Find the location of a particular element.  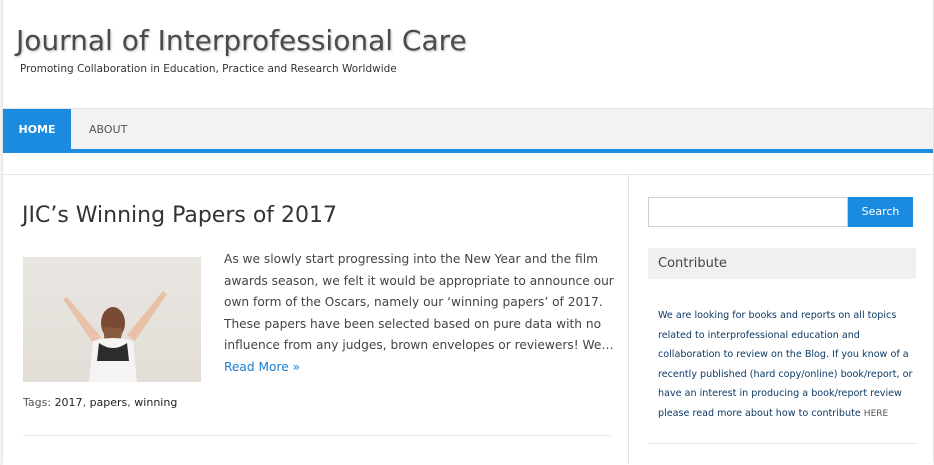

woman-arms-raised-photo-icon is located at coordinates (112, 319).